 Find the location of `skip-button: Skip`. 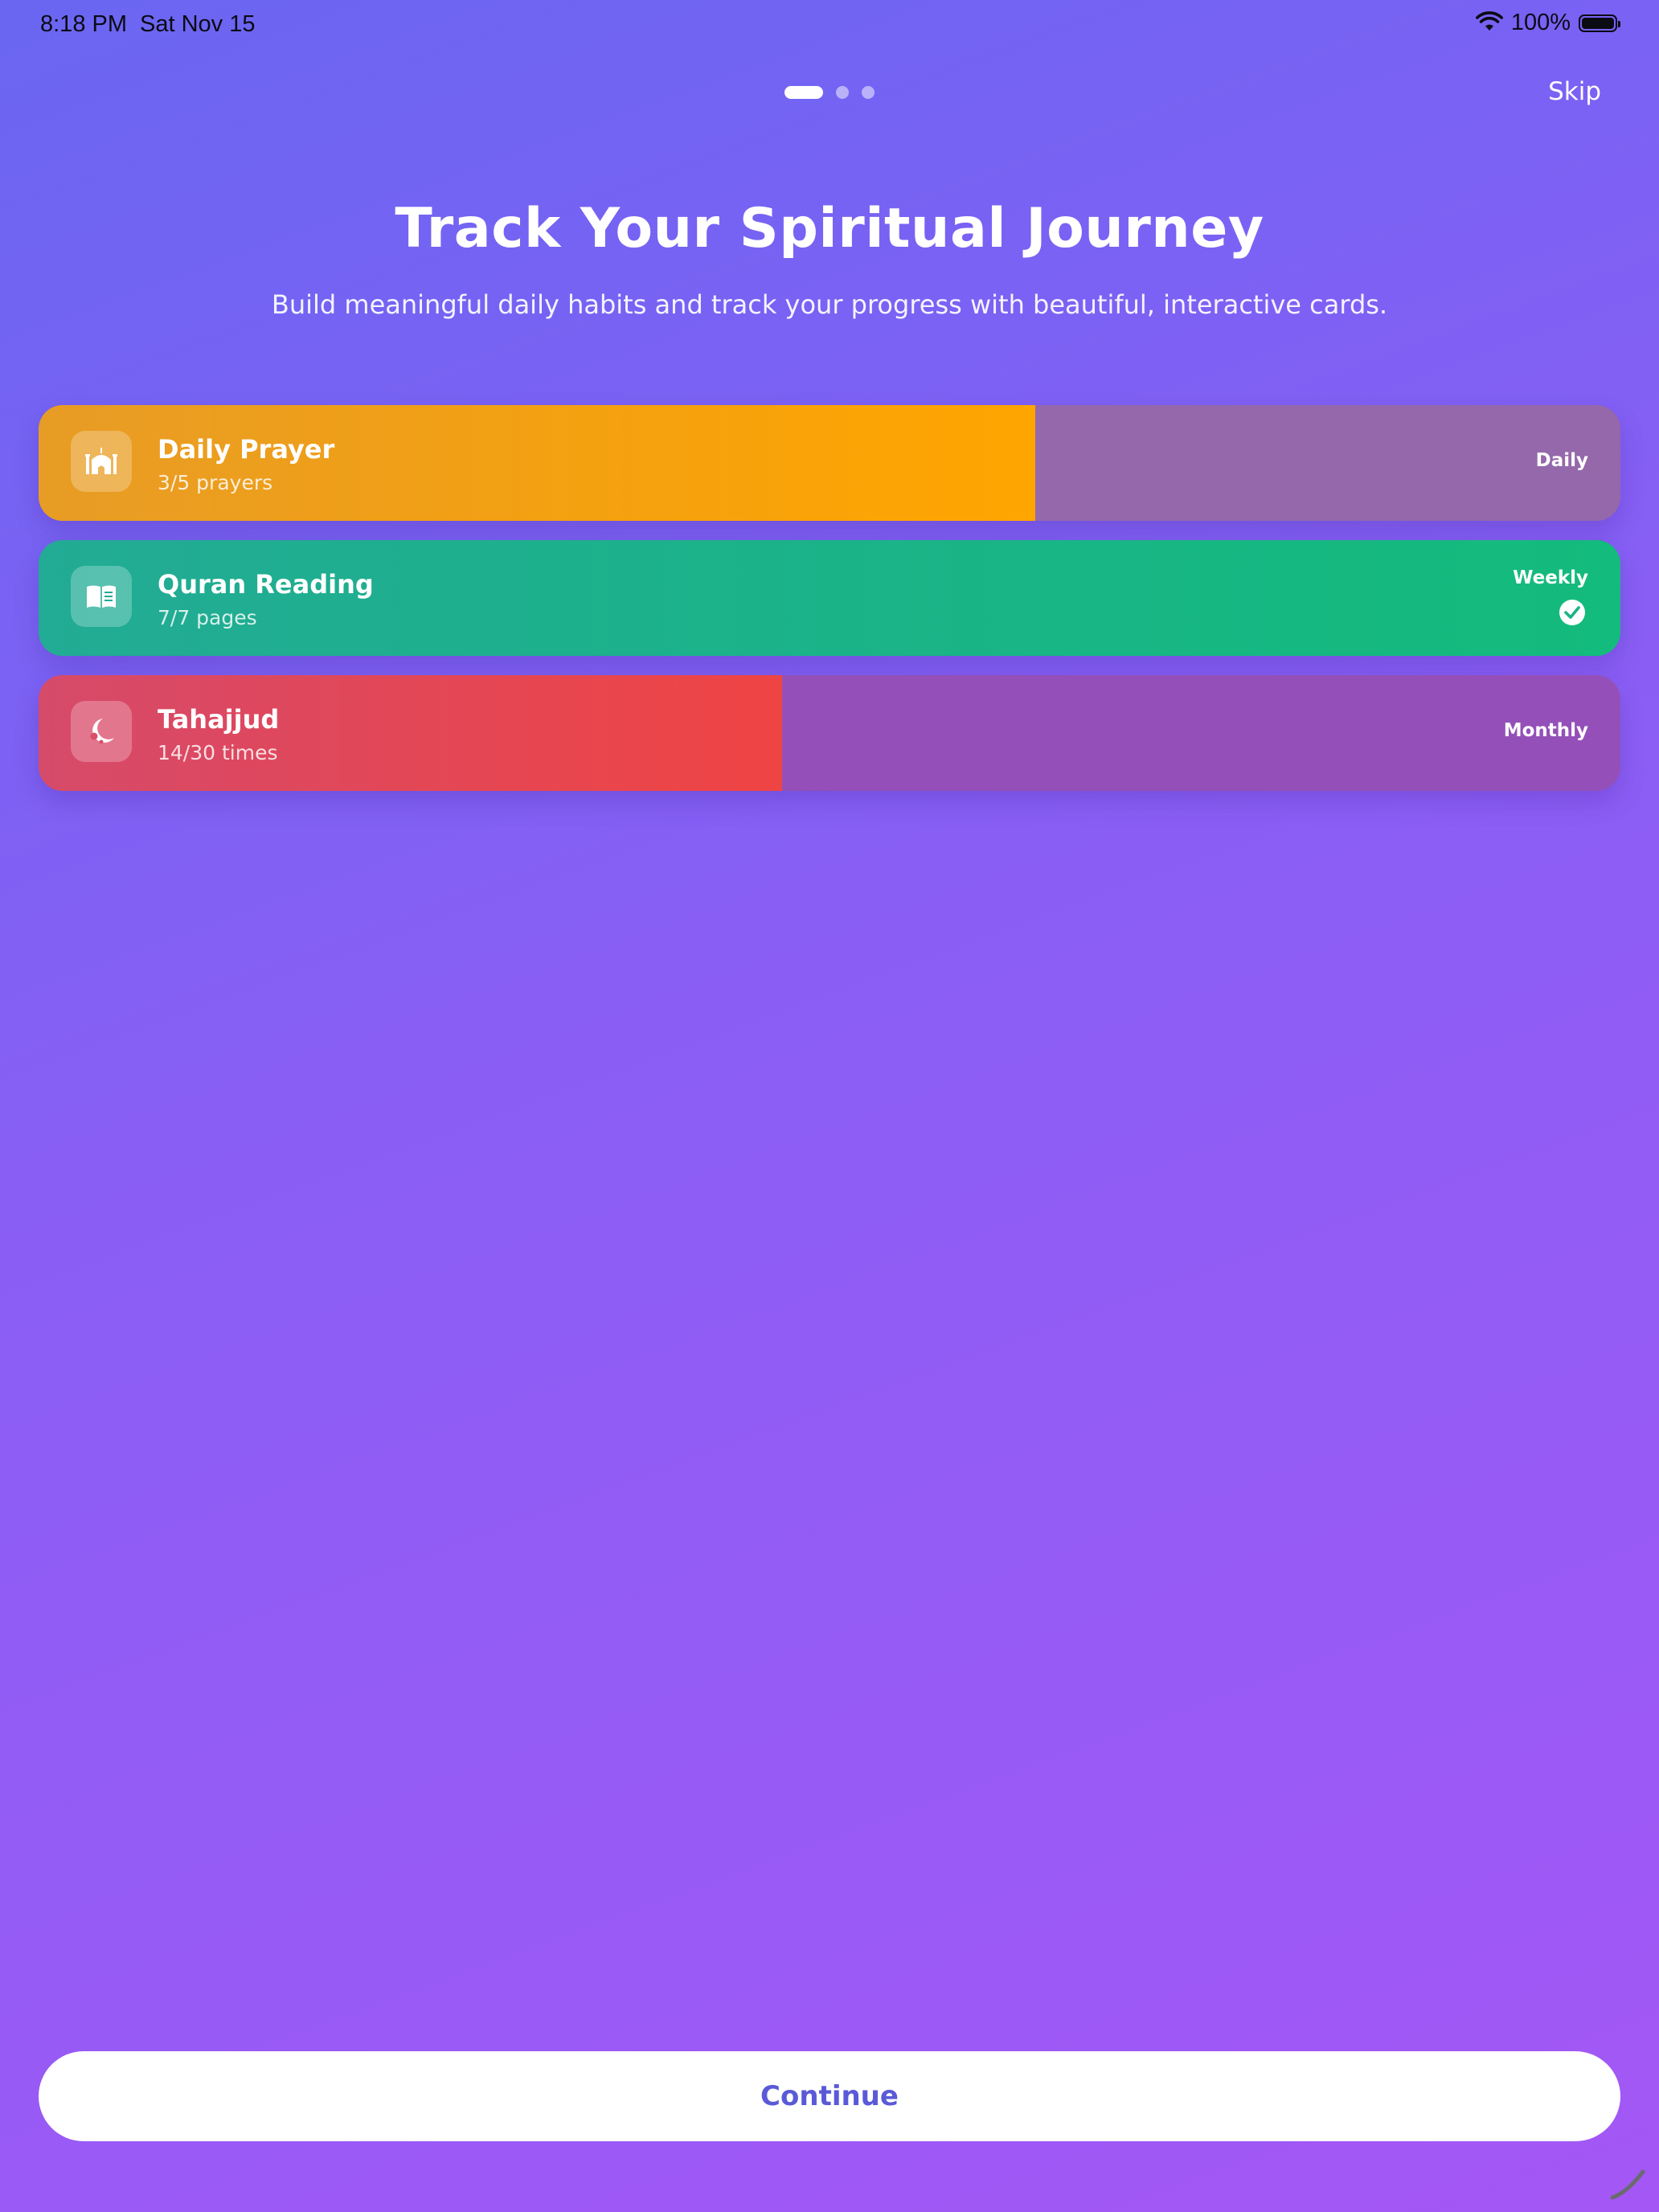

skip-button: Skip is located at coordinates (1574, 91).